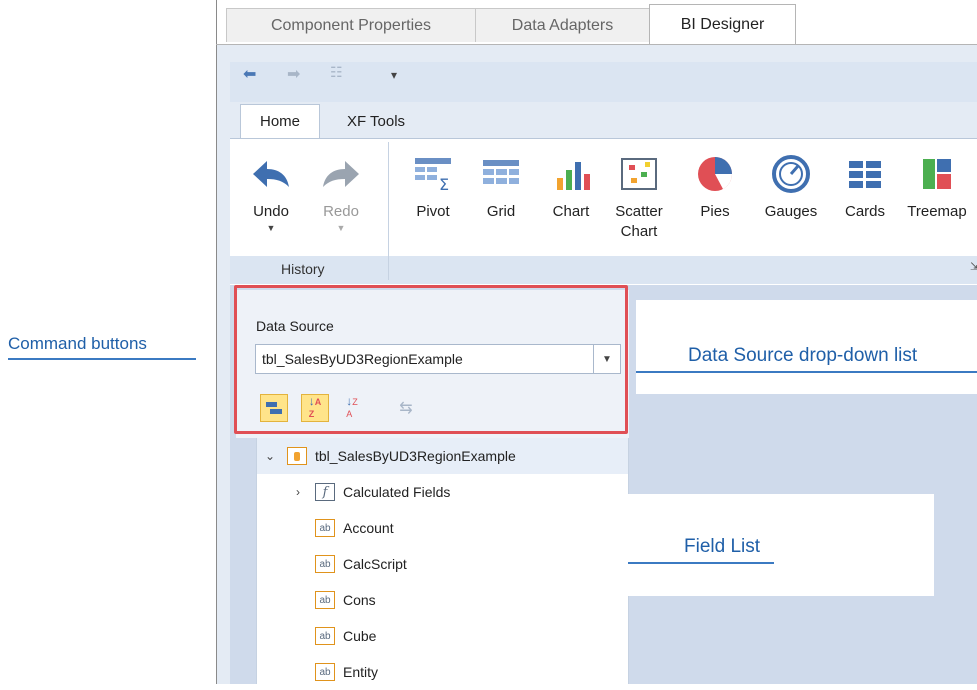 The image size is (977, 690). What do you see at coordinates (325, 492) in the screenshot?
I see `function-icon: f` at bounding box center [325, 492].